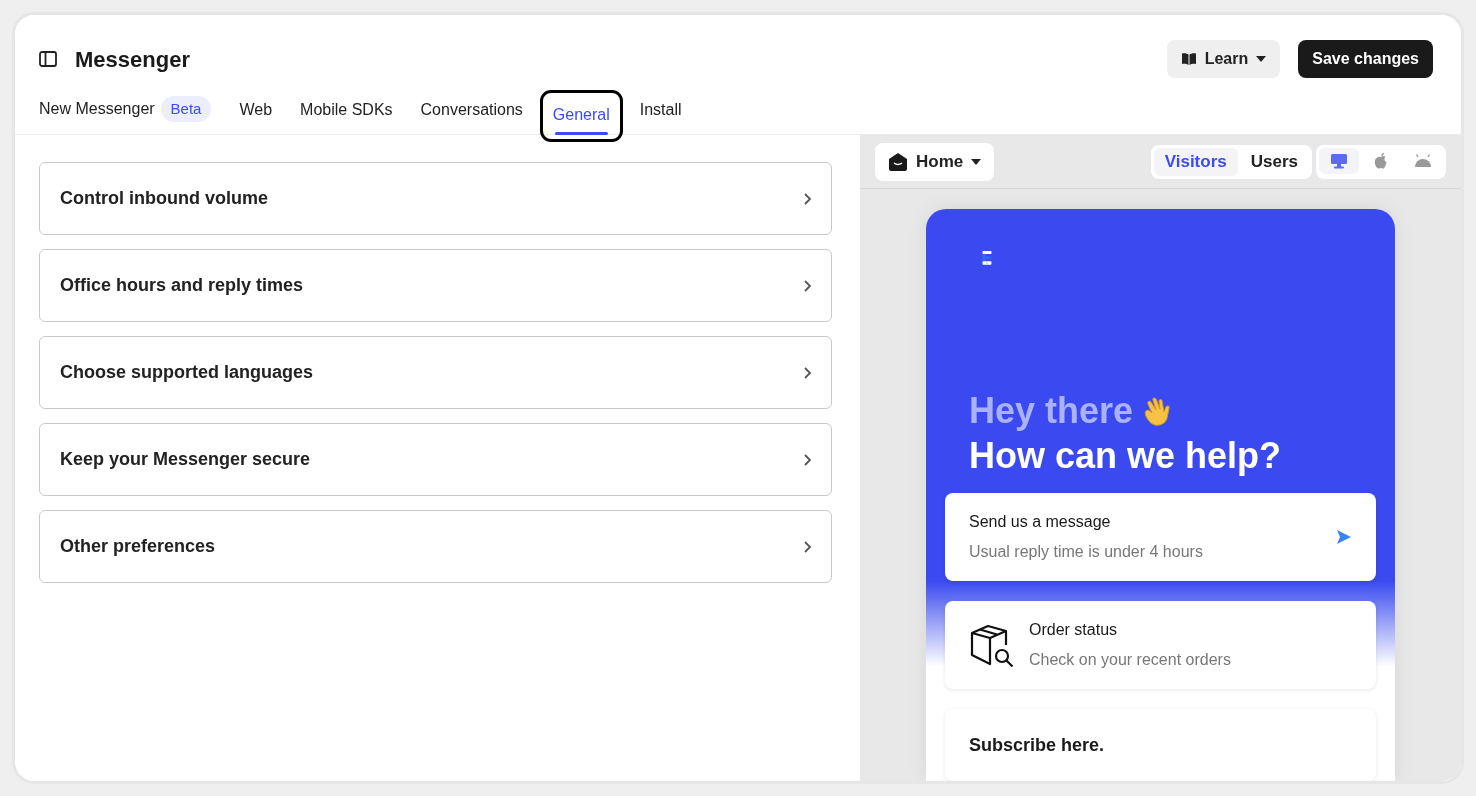 The height and width of the screenshot is (796, 1476). Describe the element at coordinates (1130, 660) in the screenshot. I see `card-subtitle: Check on your recent orders` at that location.